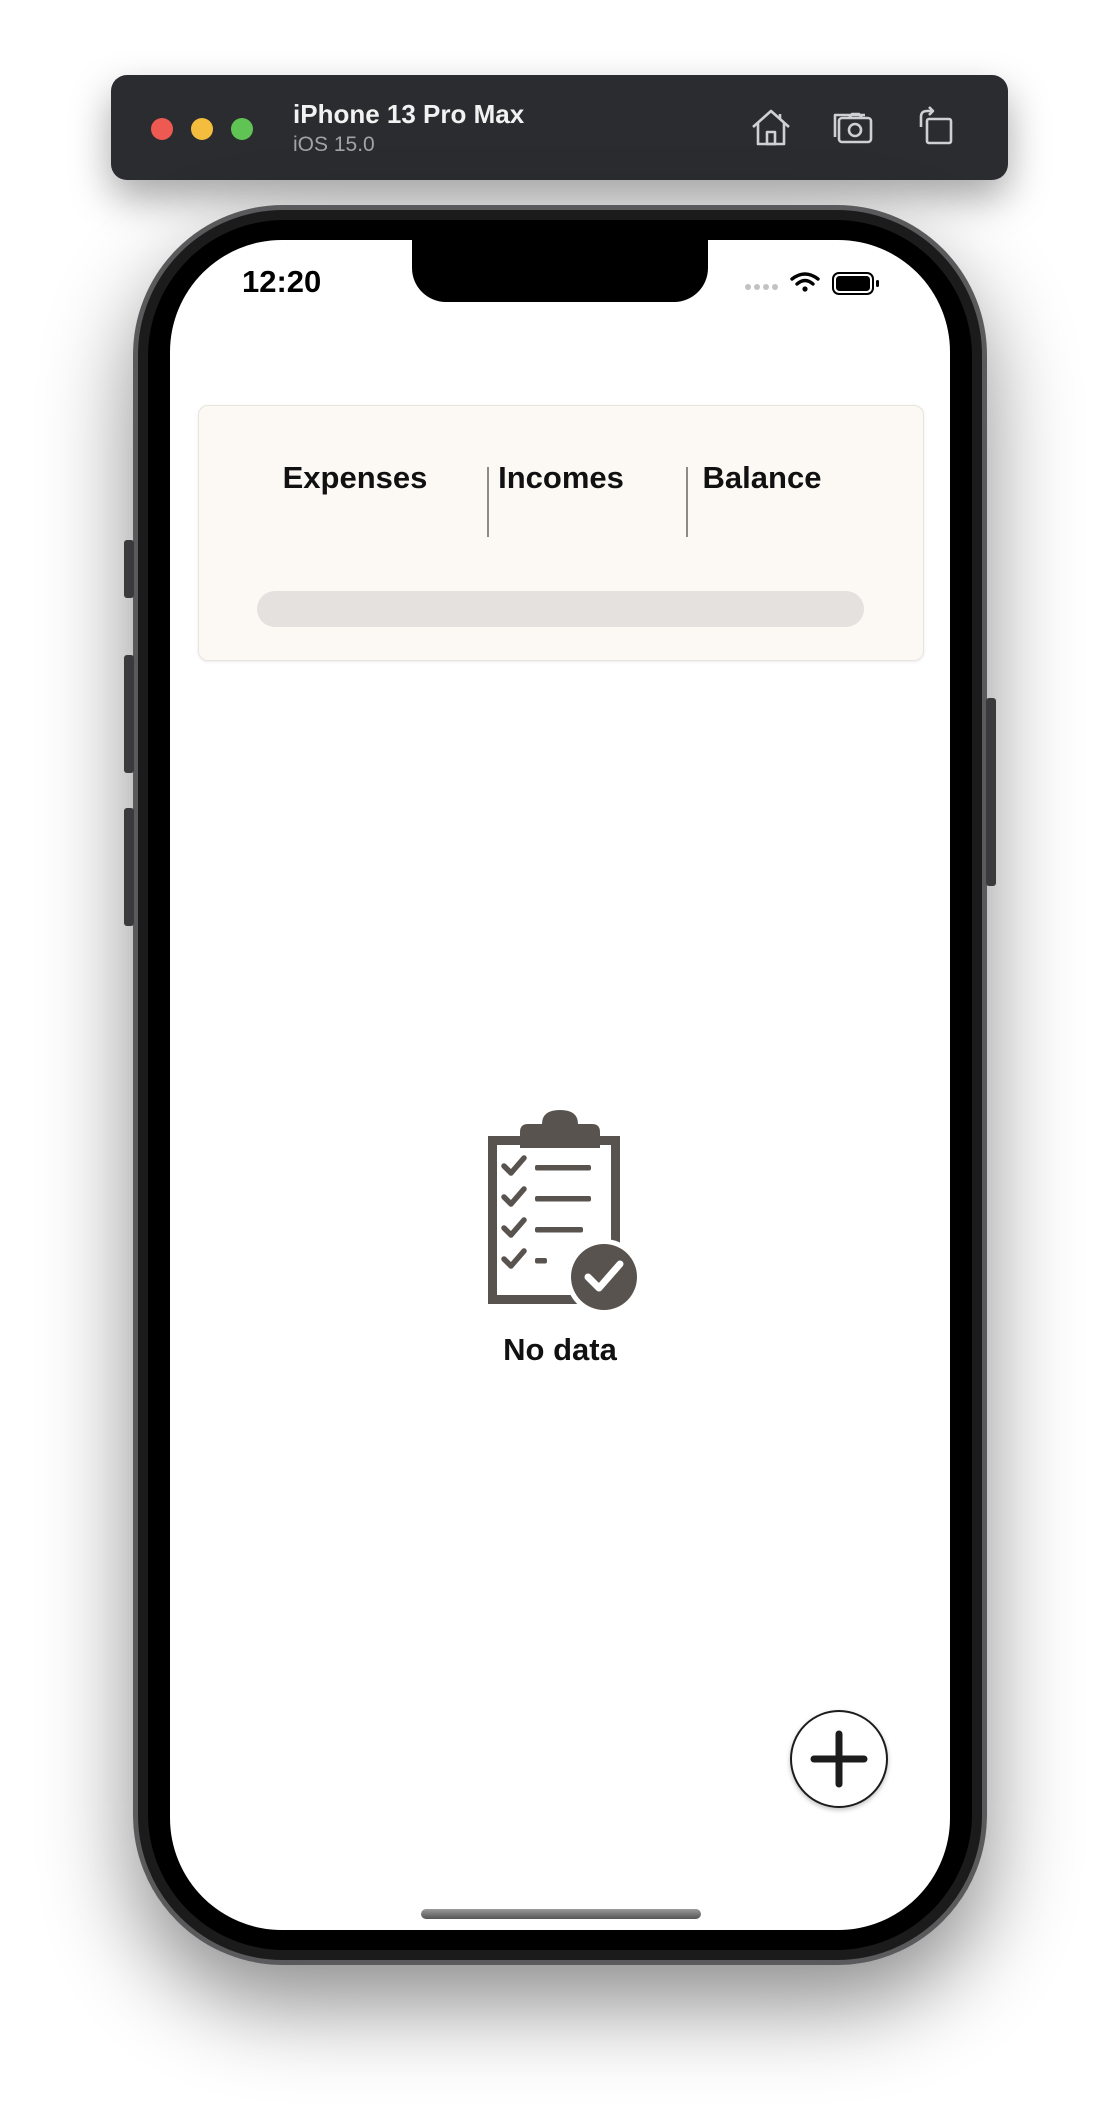 The image size is (1120, 2120). Describe the element at coordinates (334, 144) in the screenshot. I see `os-version: iOS 15.0` at that location.